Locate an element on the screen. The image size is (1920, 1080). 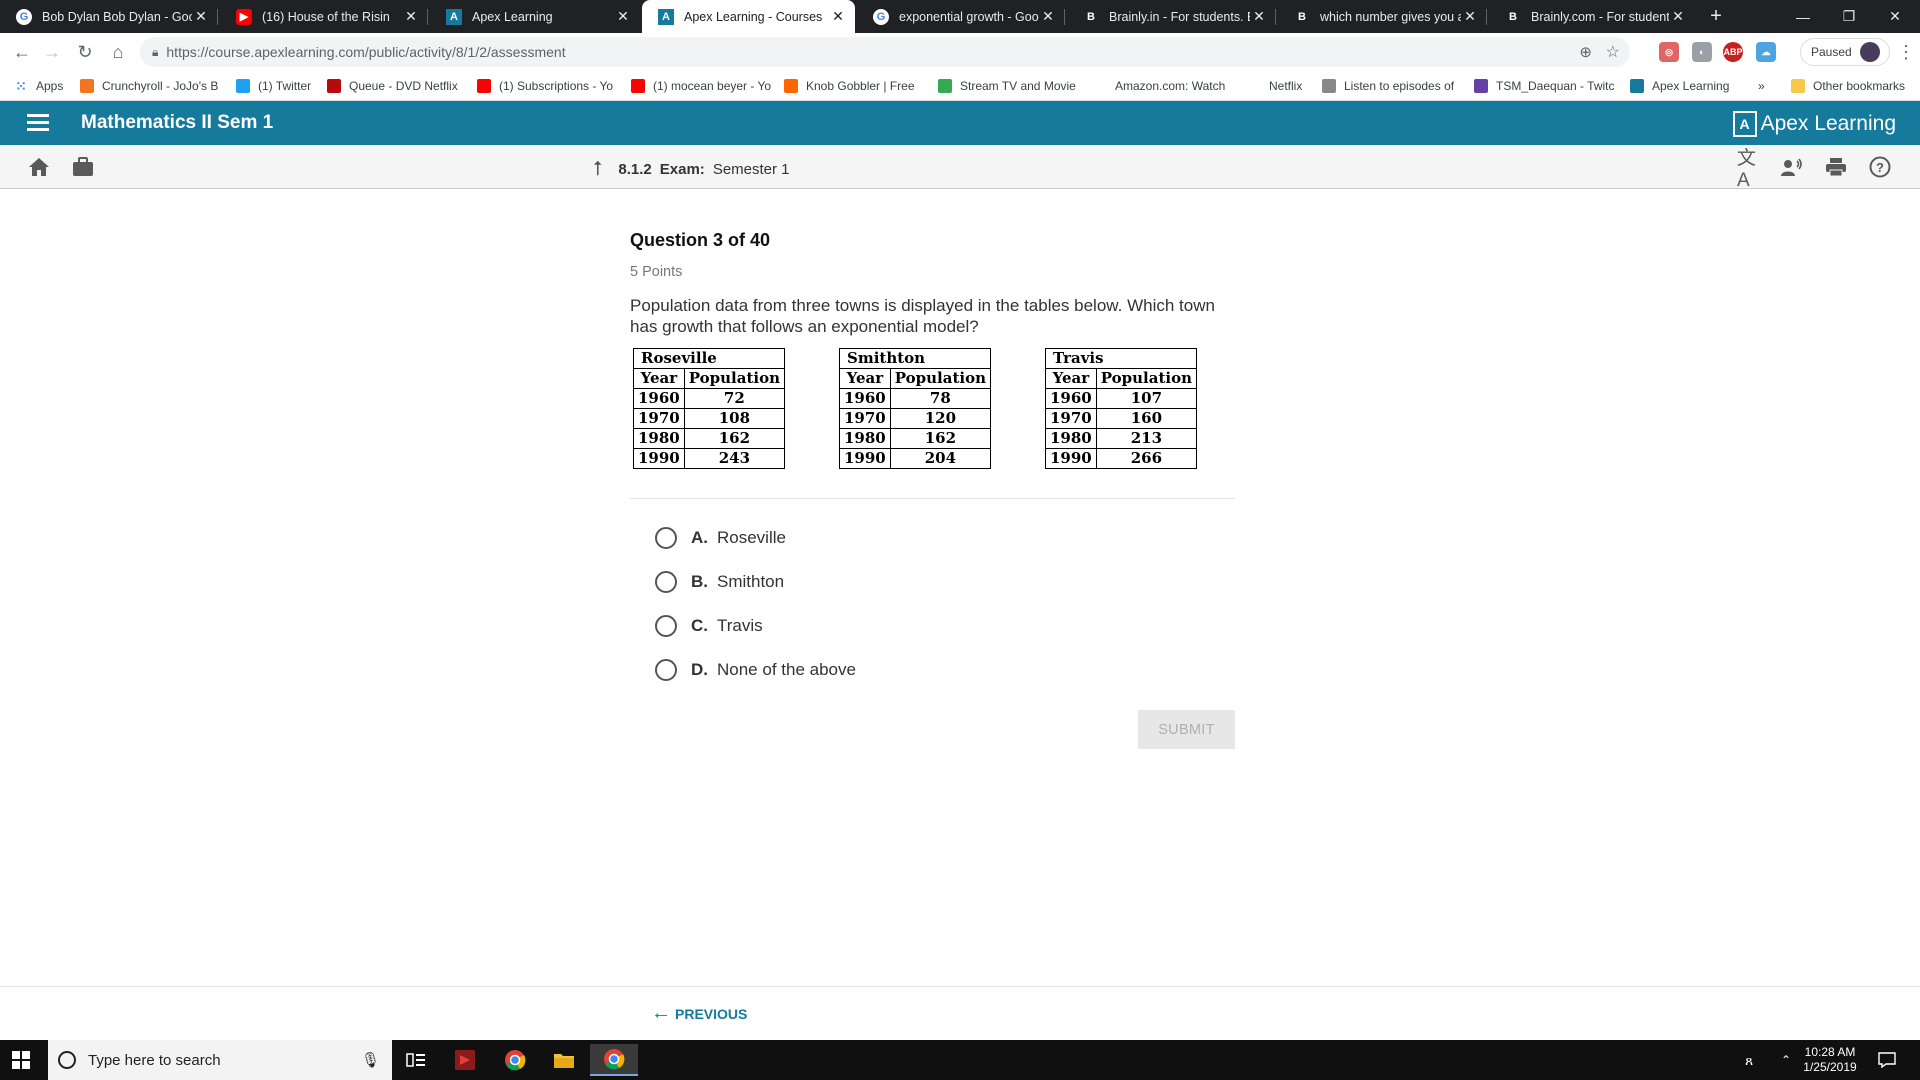
avatar is located at coordinates (1869, 52).